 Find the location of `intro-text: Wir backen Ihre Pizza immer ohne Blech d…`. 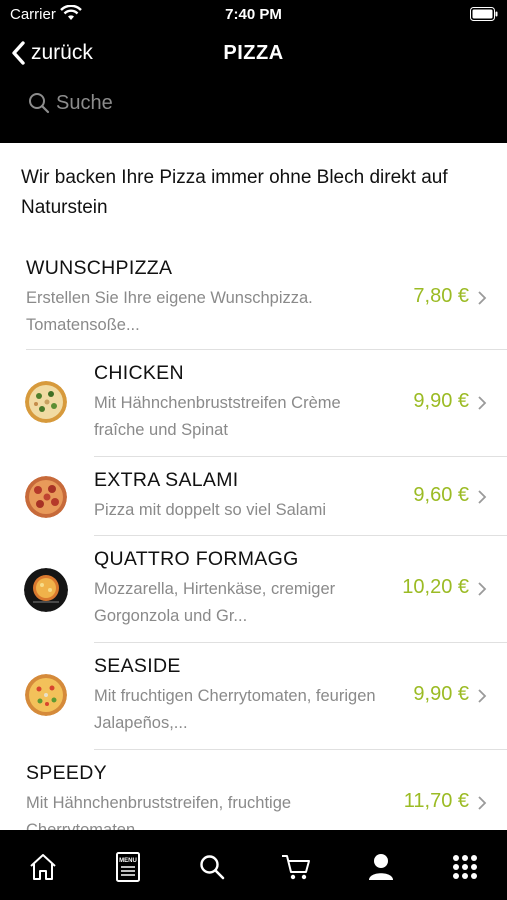

intro-text: Wir backen Ihre Pizza immer ohne Blech d… is located at coordinates (234, 192).